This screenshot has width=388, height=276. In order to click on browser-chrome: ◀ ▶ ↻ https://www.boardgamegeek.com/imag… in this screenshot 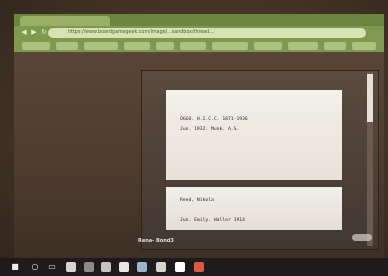, I will do `click(199, 33)`.